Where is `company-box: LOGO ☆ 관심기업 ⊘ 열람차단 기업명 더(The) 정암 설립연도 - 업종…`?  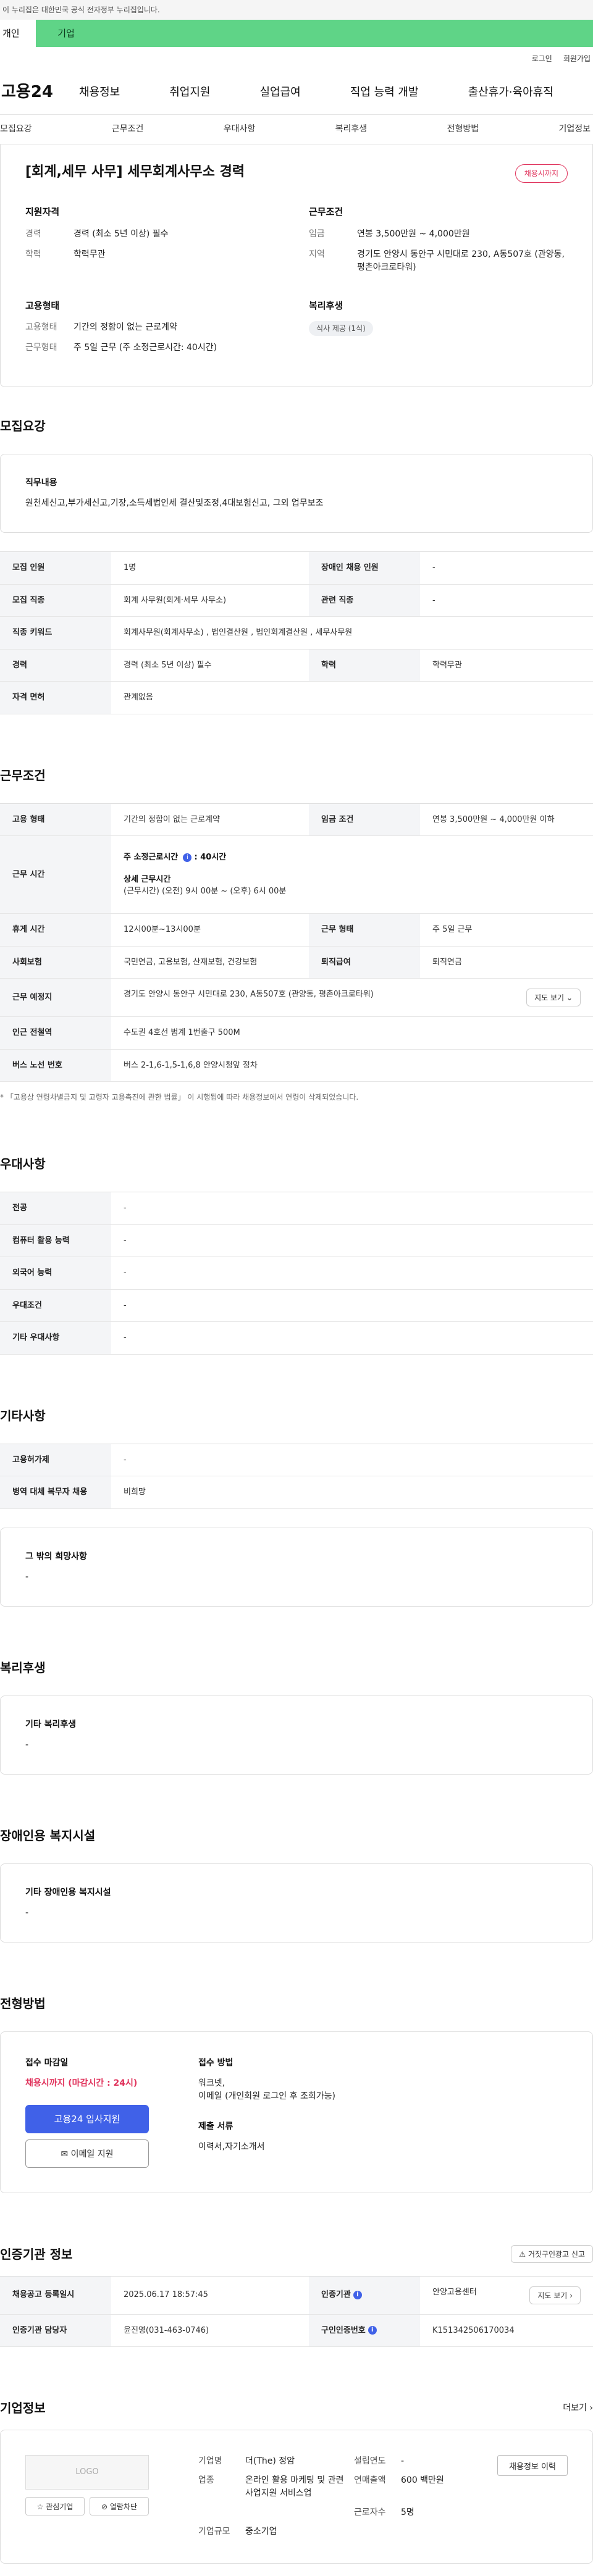
company-box: LOGO ☆ 관심기업 ⊘ 열람차단 기업명 더(The) 정암 설립연도 - 업종… is located at coordinates (296, 2497).